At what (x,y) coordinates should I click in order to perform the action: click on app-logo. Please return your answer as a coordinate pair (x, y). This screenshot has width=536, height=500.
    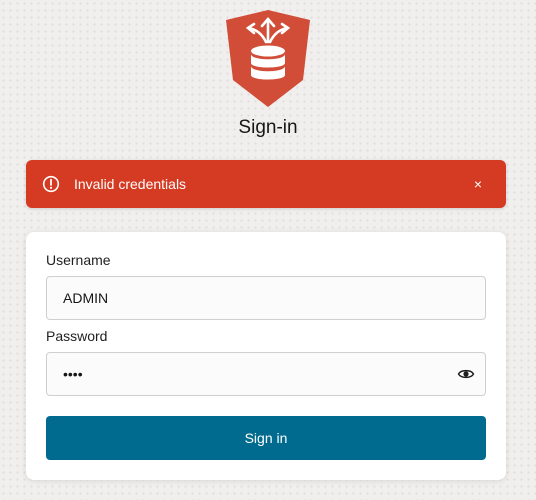
    Looking at the image, I should click on (268, 58).